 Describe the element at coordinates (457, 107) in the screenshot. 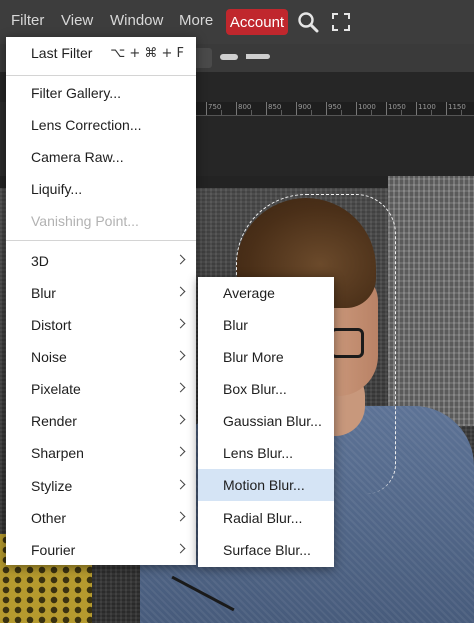

I see `ruler-label: 1150` at that location.